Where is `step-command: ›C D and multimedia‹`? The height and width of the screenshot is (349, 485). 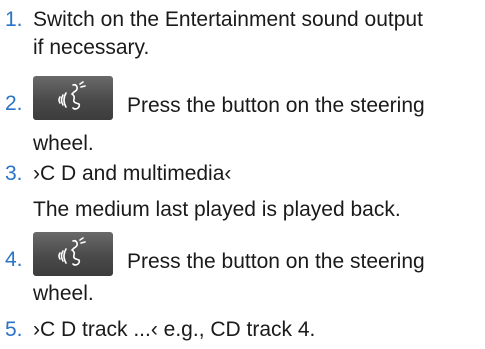 step-command: ›C D and multimedia‹ is located at coordinates (132, 173).